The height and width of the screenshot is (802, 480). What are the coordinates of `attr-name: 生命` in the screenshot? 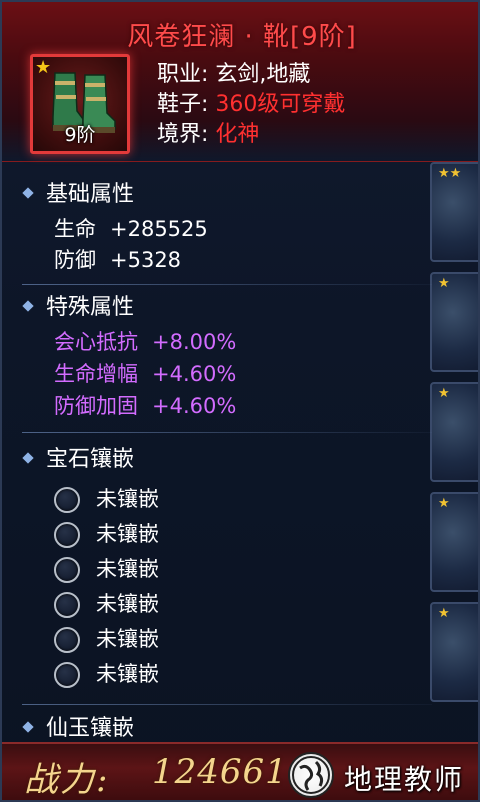 It's located at (75, 229).